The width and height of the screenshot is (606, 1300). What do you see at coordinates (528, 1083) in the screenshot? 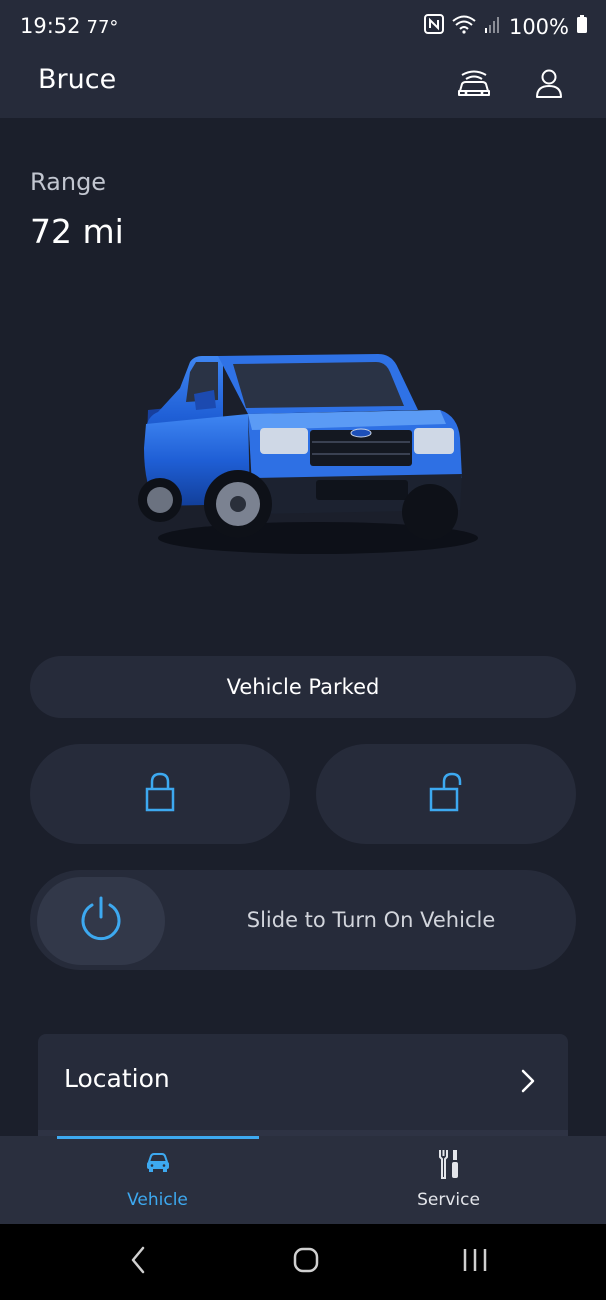
I see `chevron-right-icon` at bounding box center [528, 1083].